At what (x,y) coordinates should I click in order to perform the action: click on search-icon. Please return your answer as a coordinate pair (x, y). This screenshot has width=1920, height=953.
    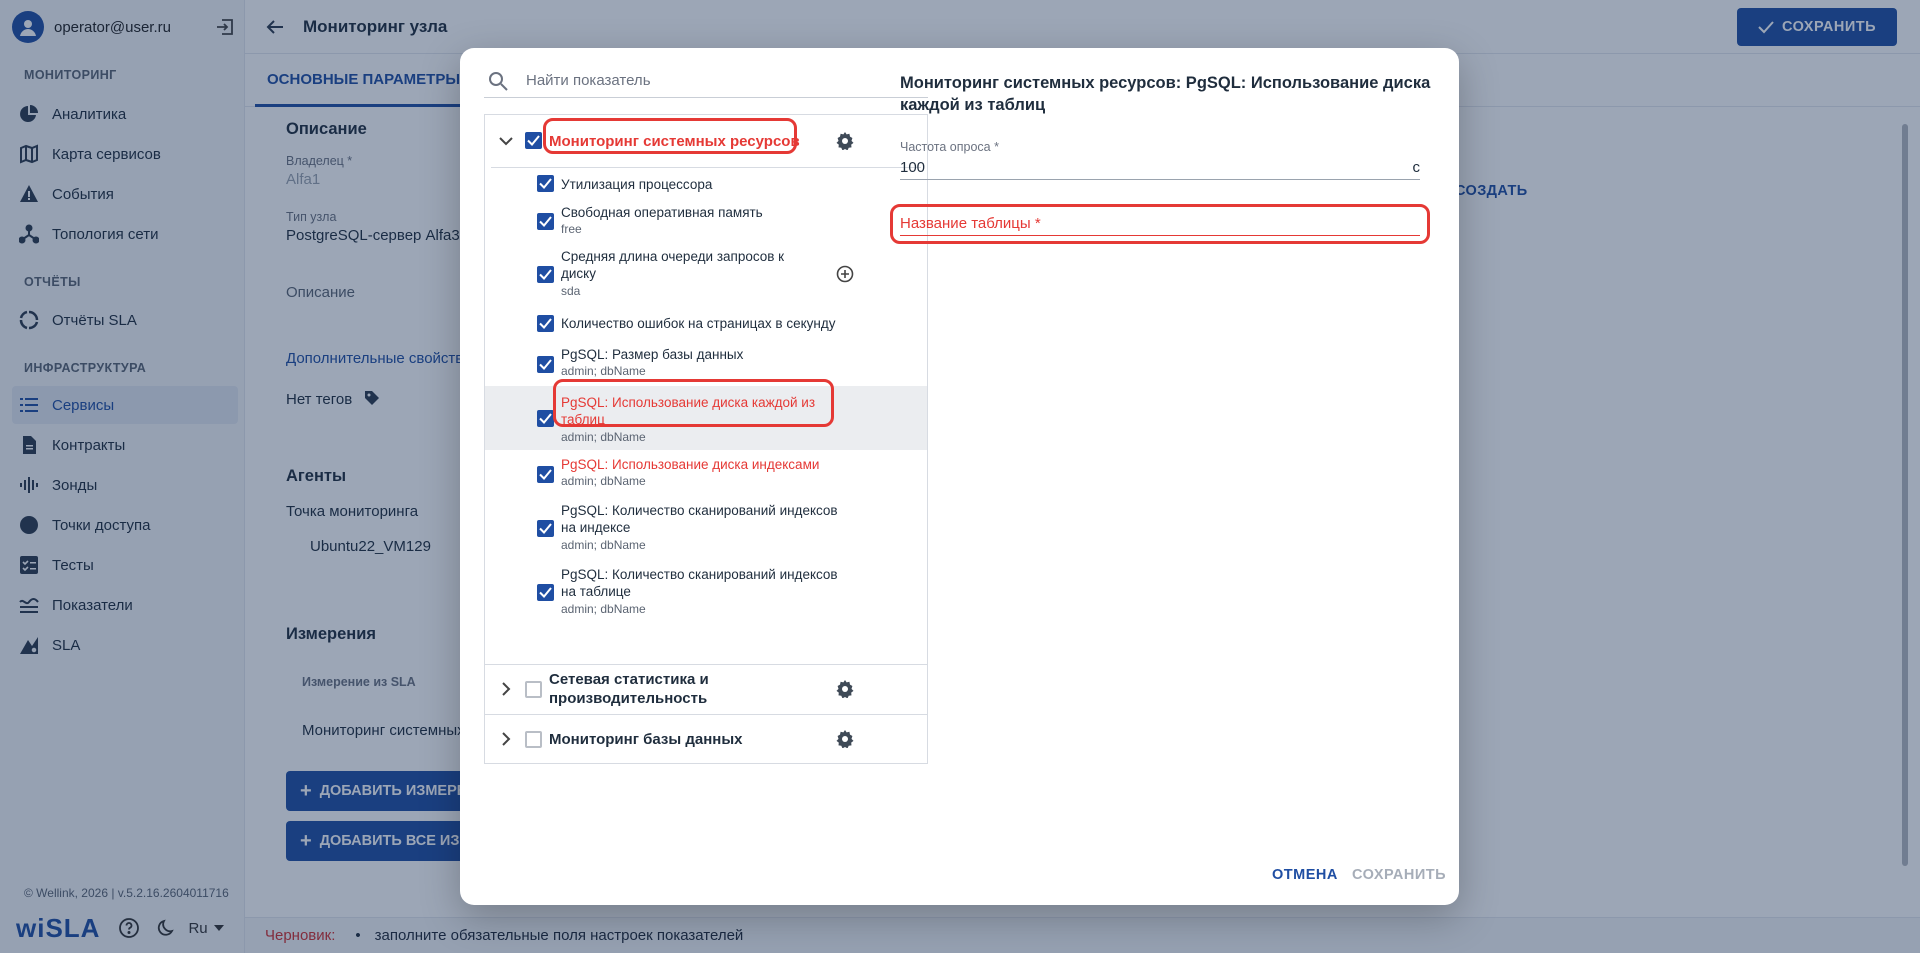
    Looking at the image, I should click on (498, 81).